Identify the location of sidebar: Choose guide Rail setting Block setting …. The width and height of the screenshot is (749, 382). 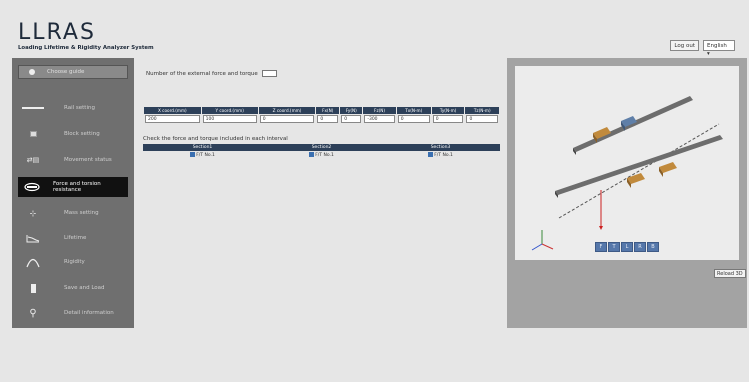
(73, 193).